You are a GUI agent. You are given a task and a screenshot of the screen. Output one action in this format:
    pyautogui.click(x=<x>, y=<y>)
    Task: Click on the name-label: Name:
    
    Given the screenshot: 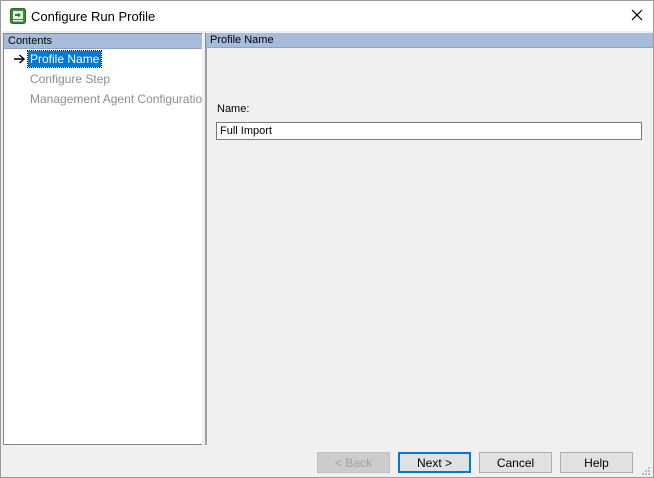 What is the action you would take?
    pyautogui.click(x=233, y=109)
    